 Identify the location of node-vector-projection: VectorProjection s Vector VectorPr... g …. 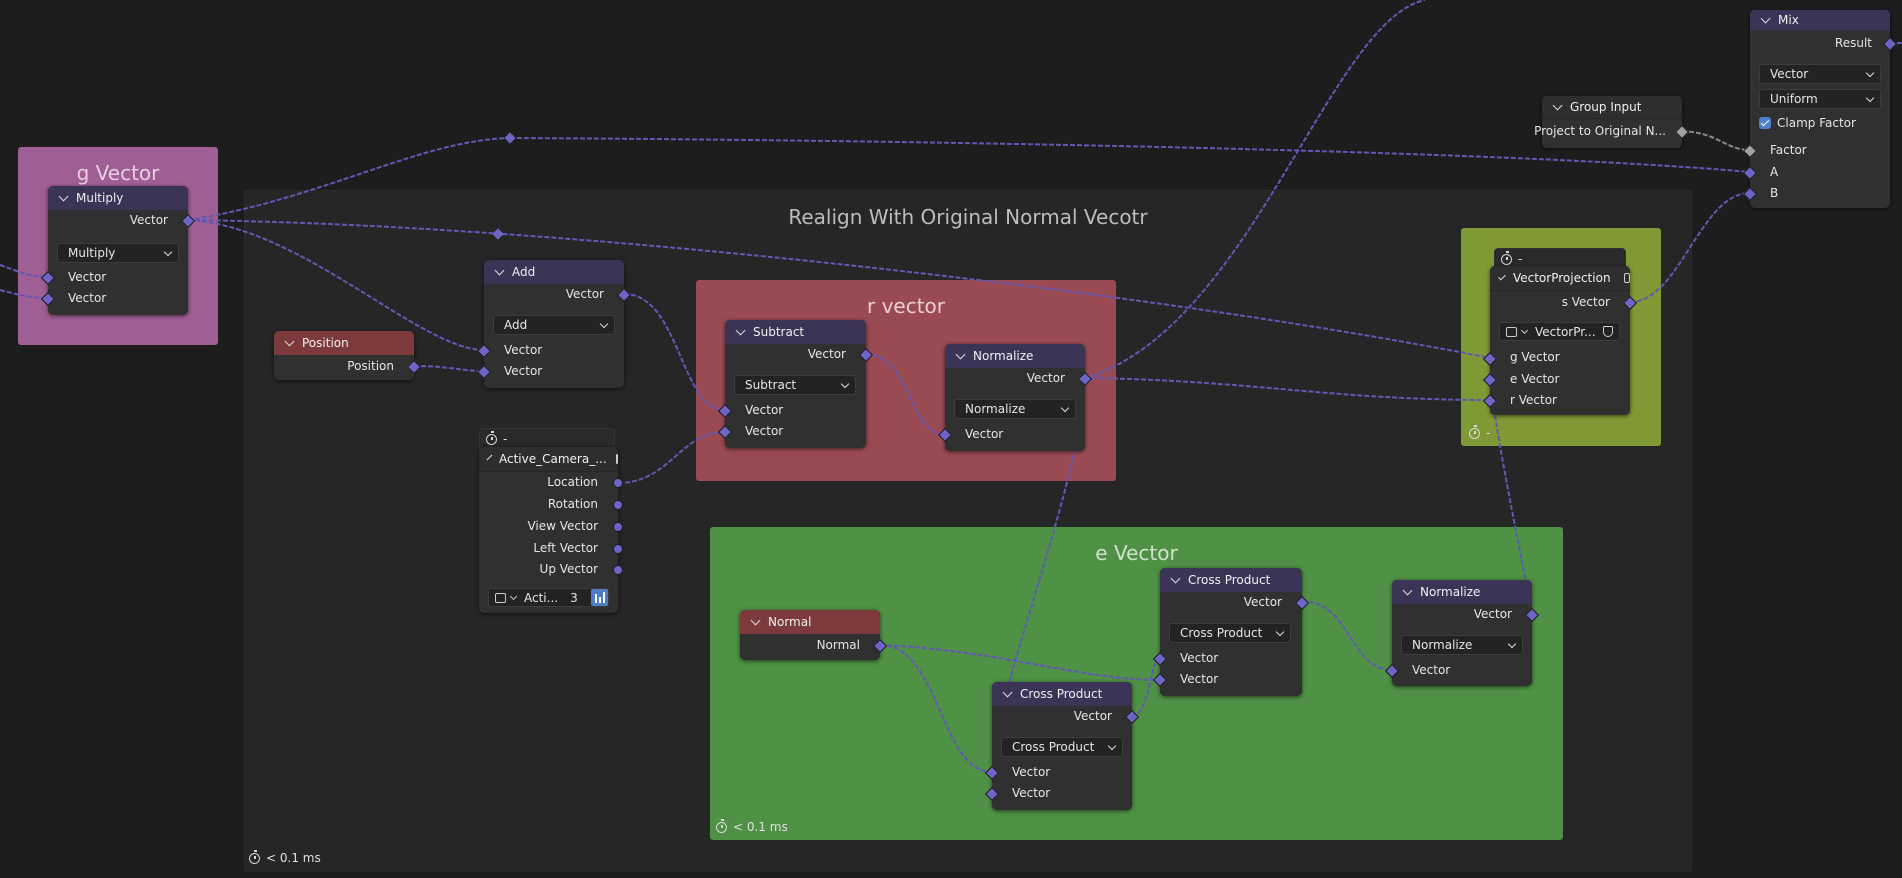
(1560, 340).